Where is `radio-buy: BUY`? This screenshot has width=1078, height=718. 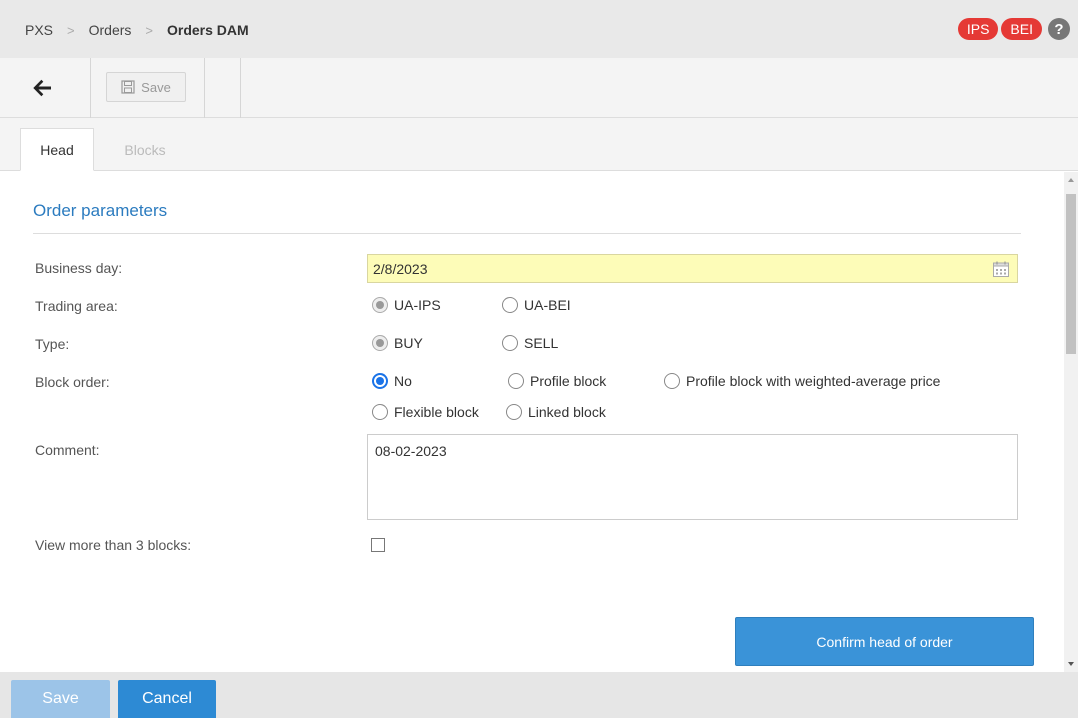 radio-buy: BUY is located at coordinates (397, 343).